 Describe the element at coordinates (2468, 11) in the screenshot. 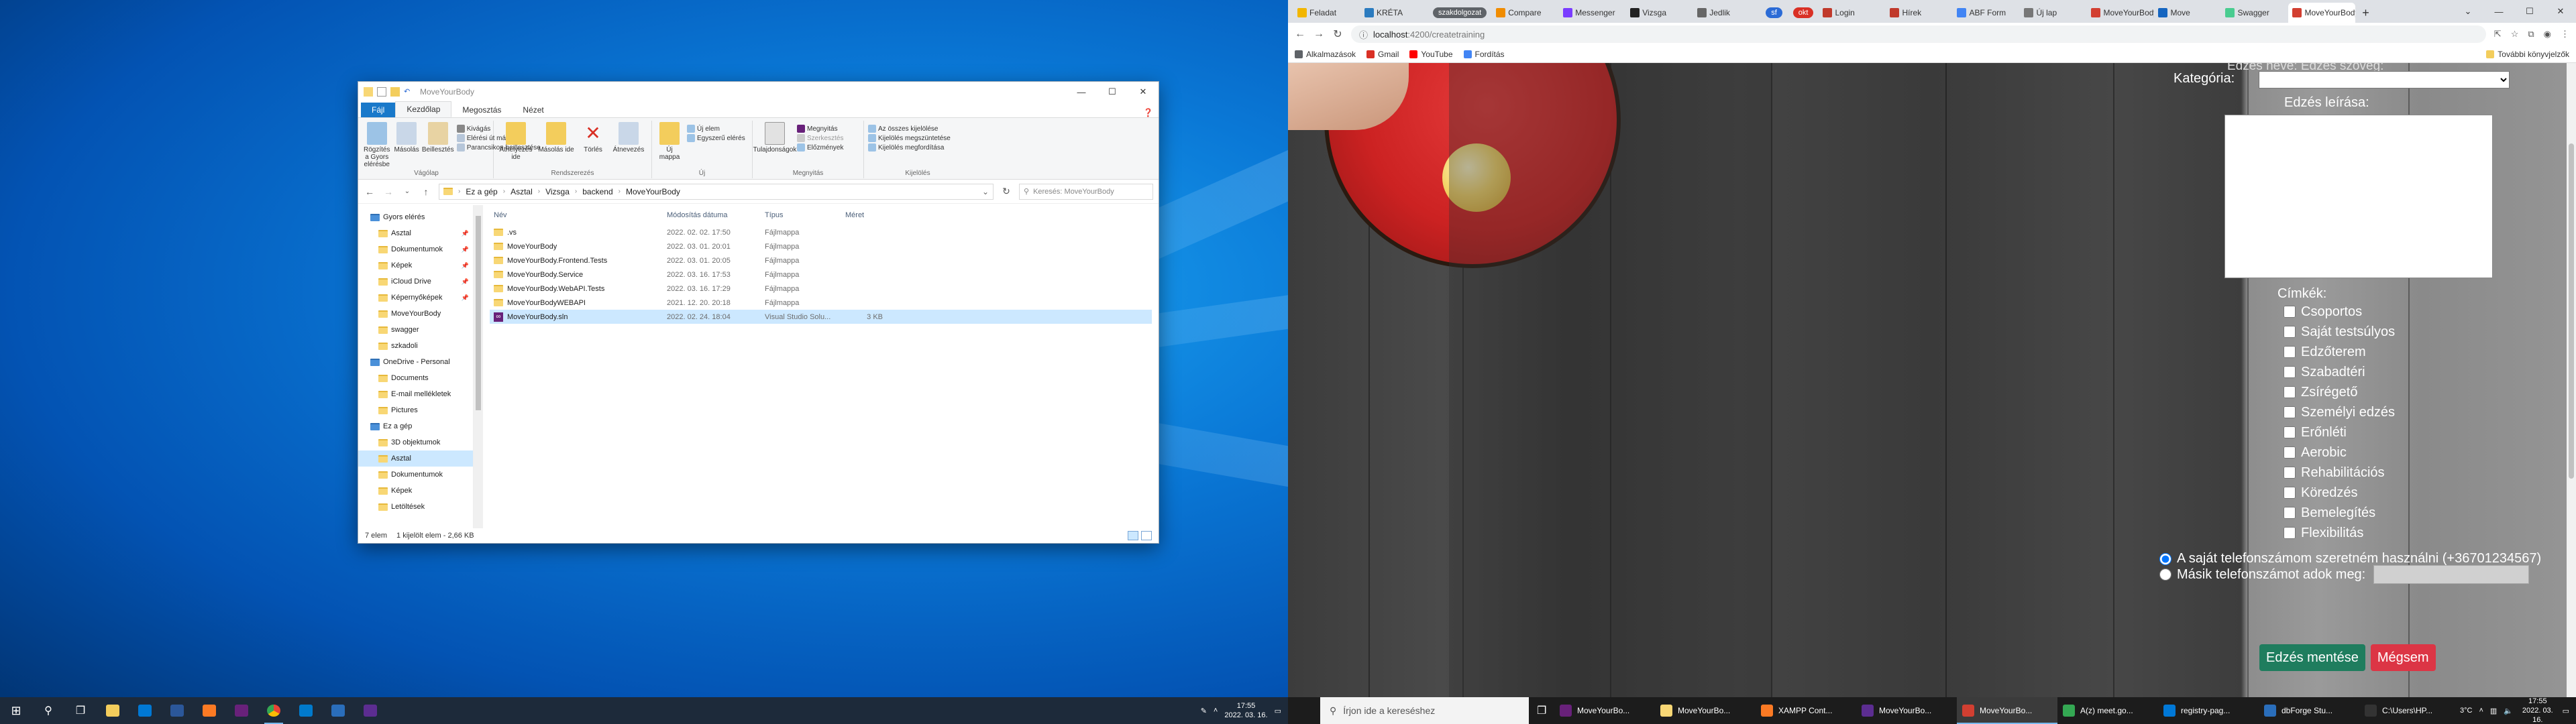

I see `tab-search-icon: ⌄` at that location.